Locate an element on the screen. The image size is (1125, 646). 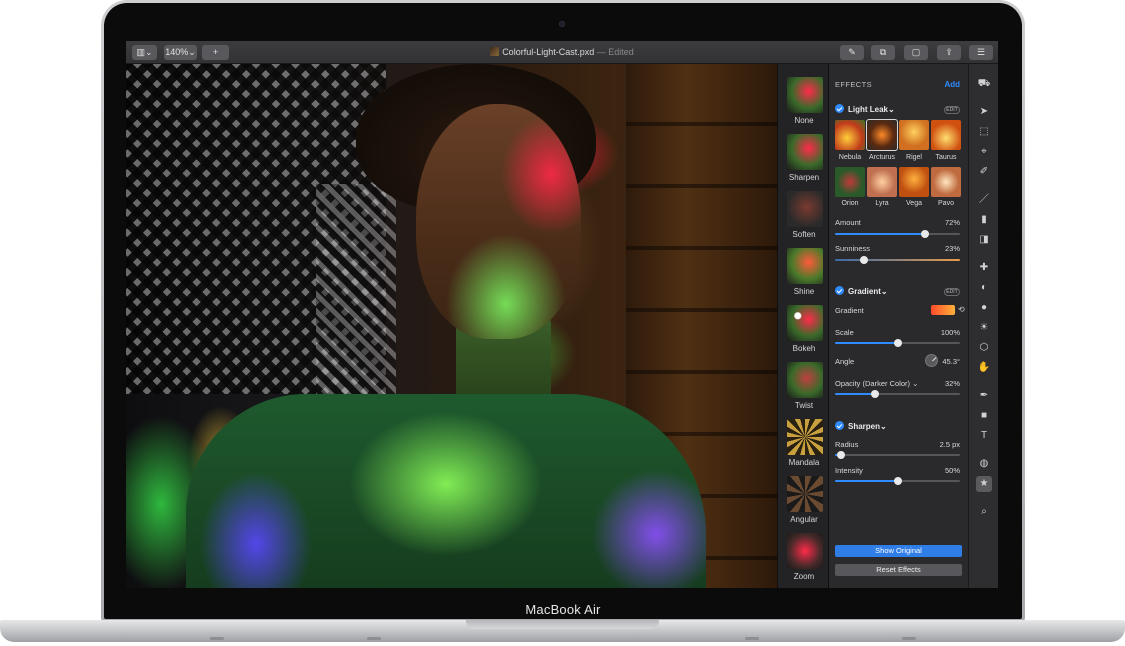
repair-tool-icon: ✚ is located at coordinates (984, 268).